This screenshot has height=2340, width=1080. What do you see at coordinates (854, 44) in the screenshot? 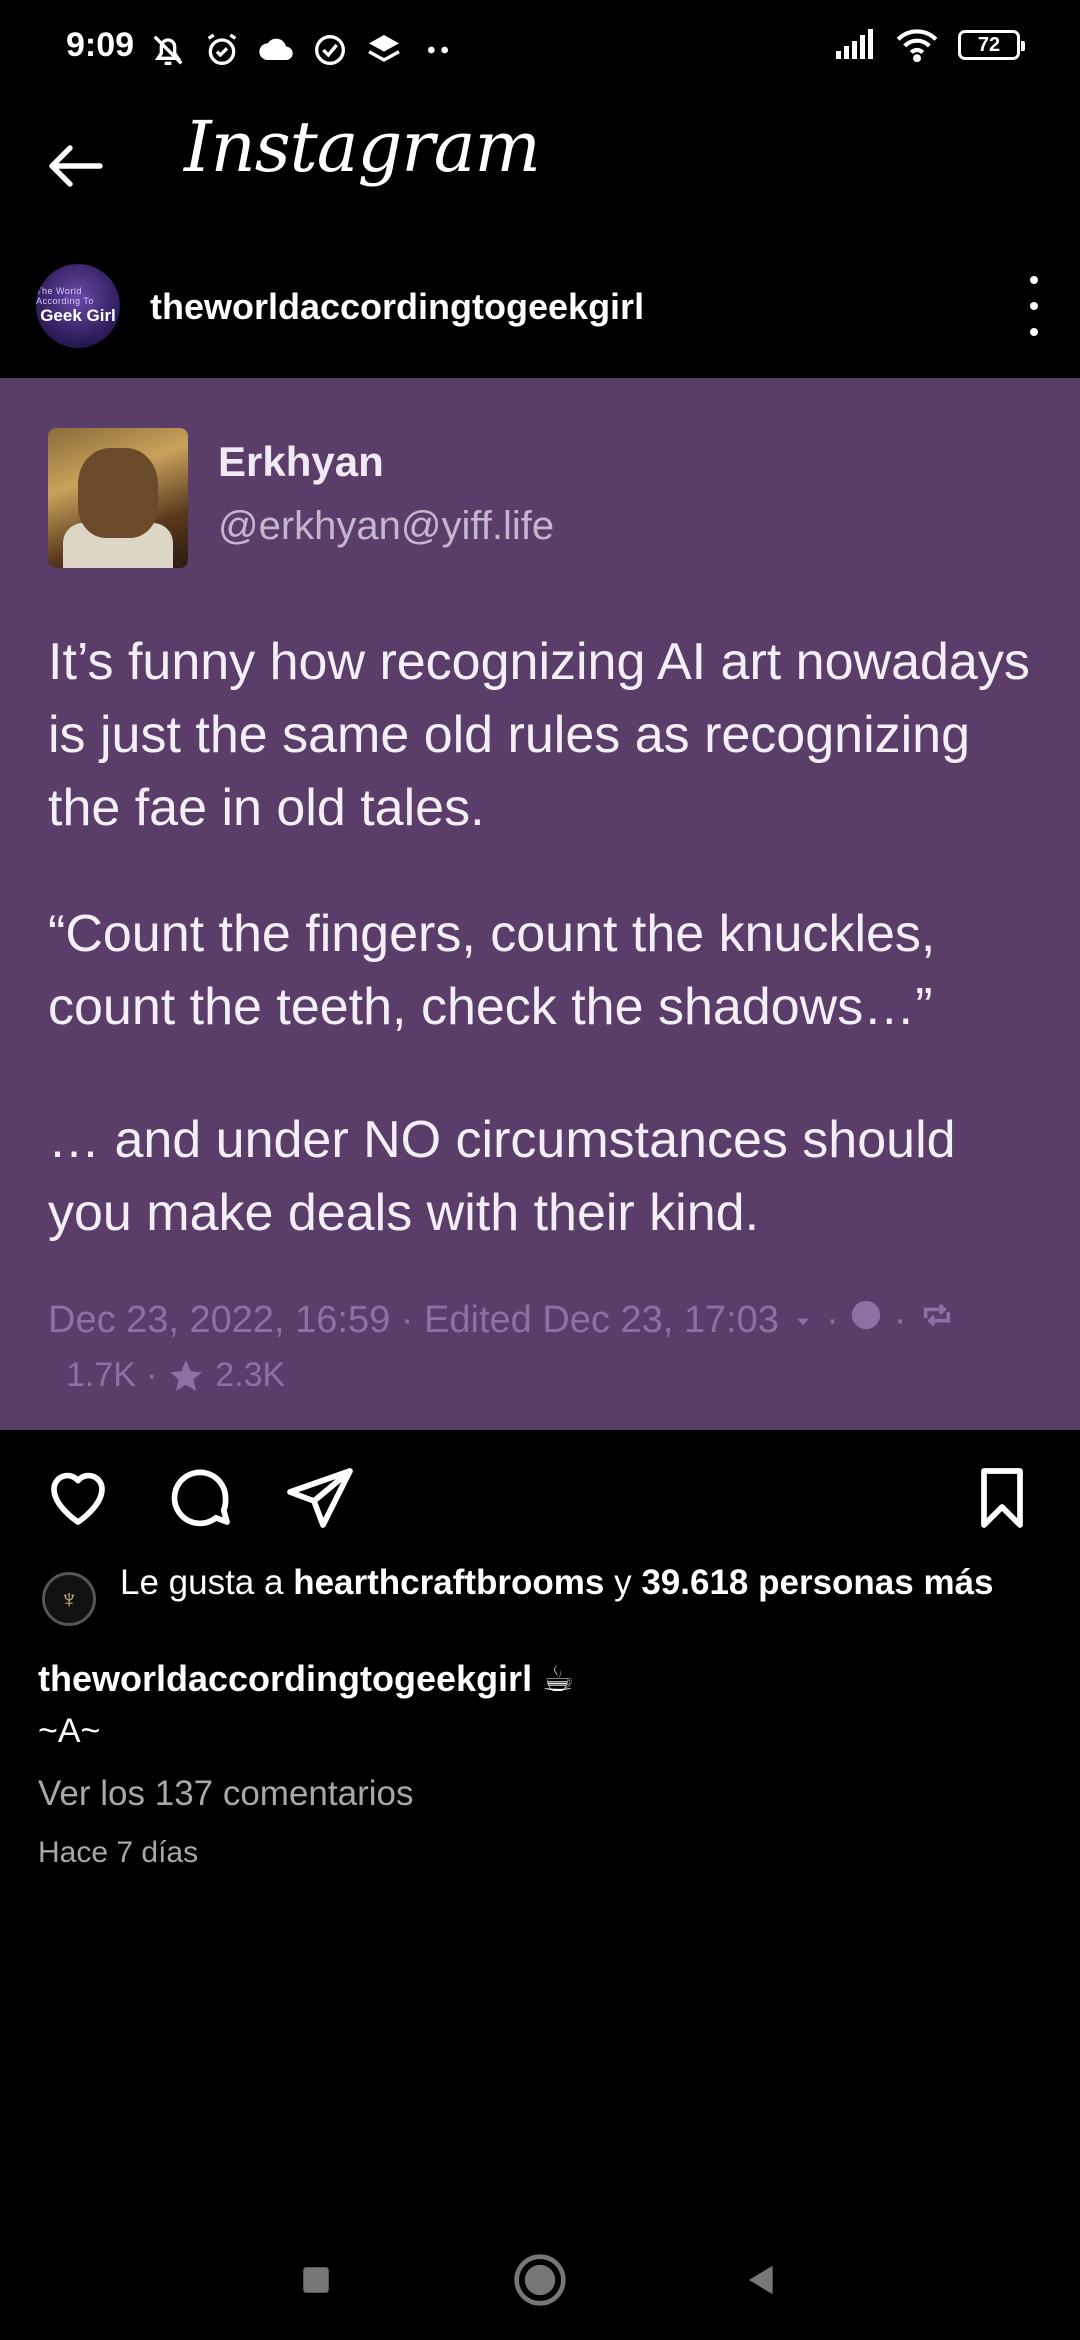
I see `signal-icon` at bounding box center [854, 44].